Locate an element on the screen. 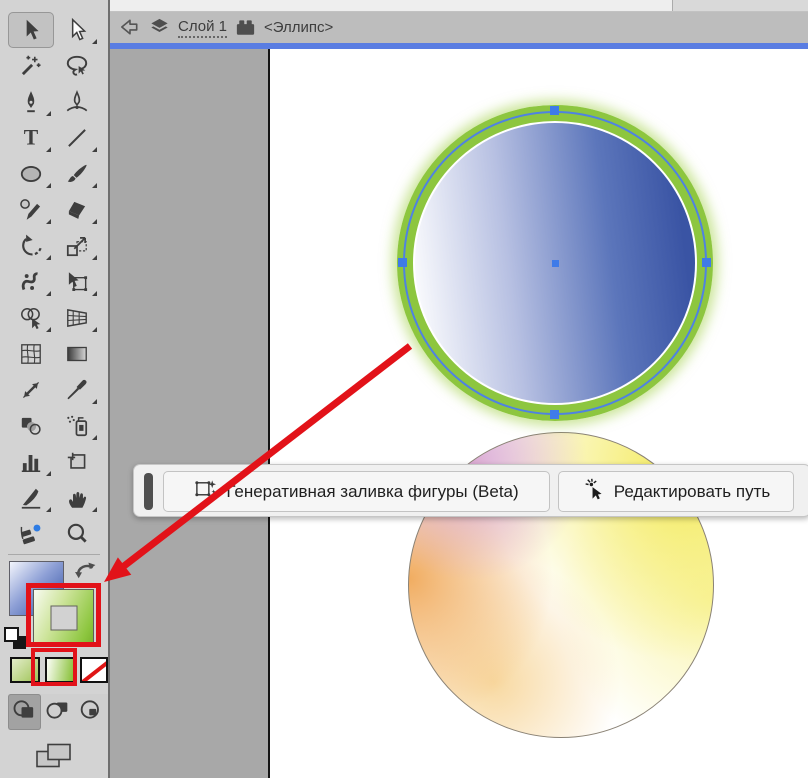 This screenshot has width=808, height=778. tool-symbol-sprayer is located at coordinates (77, 426).